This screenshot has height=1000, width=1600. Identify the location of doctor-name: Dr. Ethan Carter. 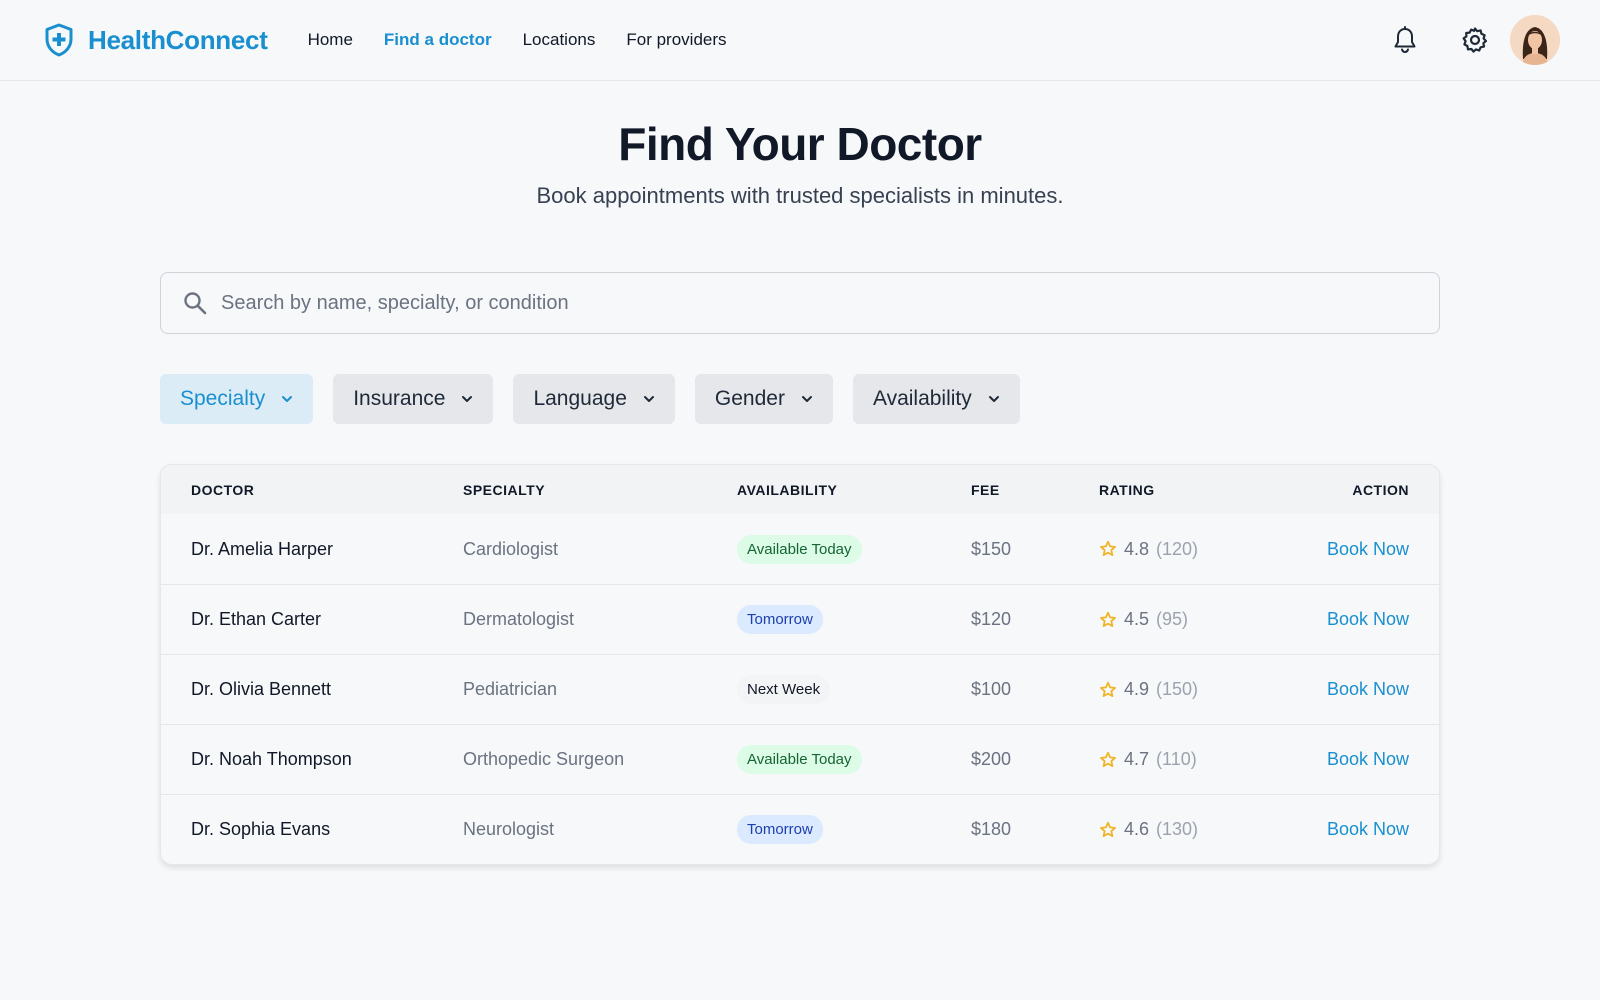
(256, 619).